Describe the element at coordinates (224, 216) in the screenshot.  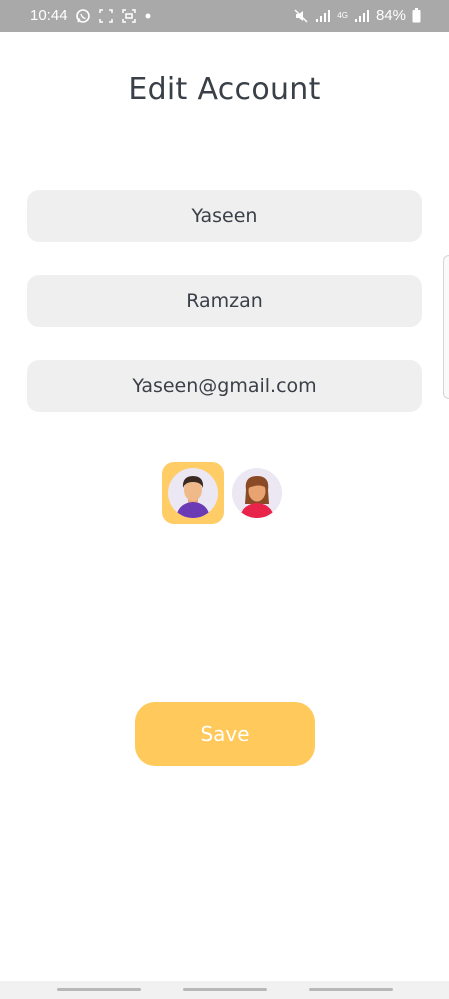
I see `first-name-field: Yaseen` at that location.